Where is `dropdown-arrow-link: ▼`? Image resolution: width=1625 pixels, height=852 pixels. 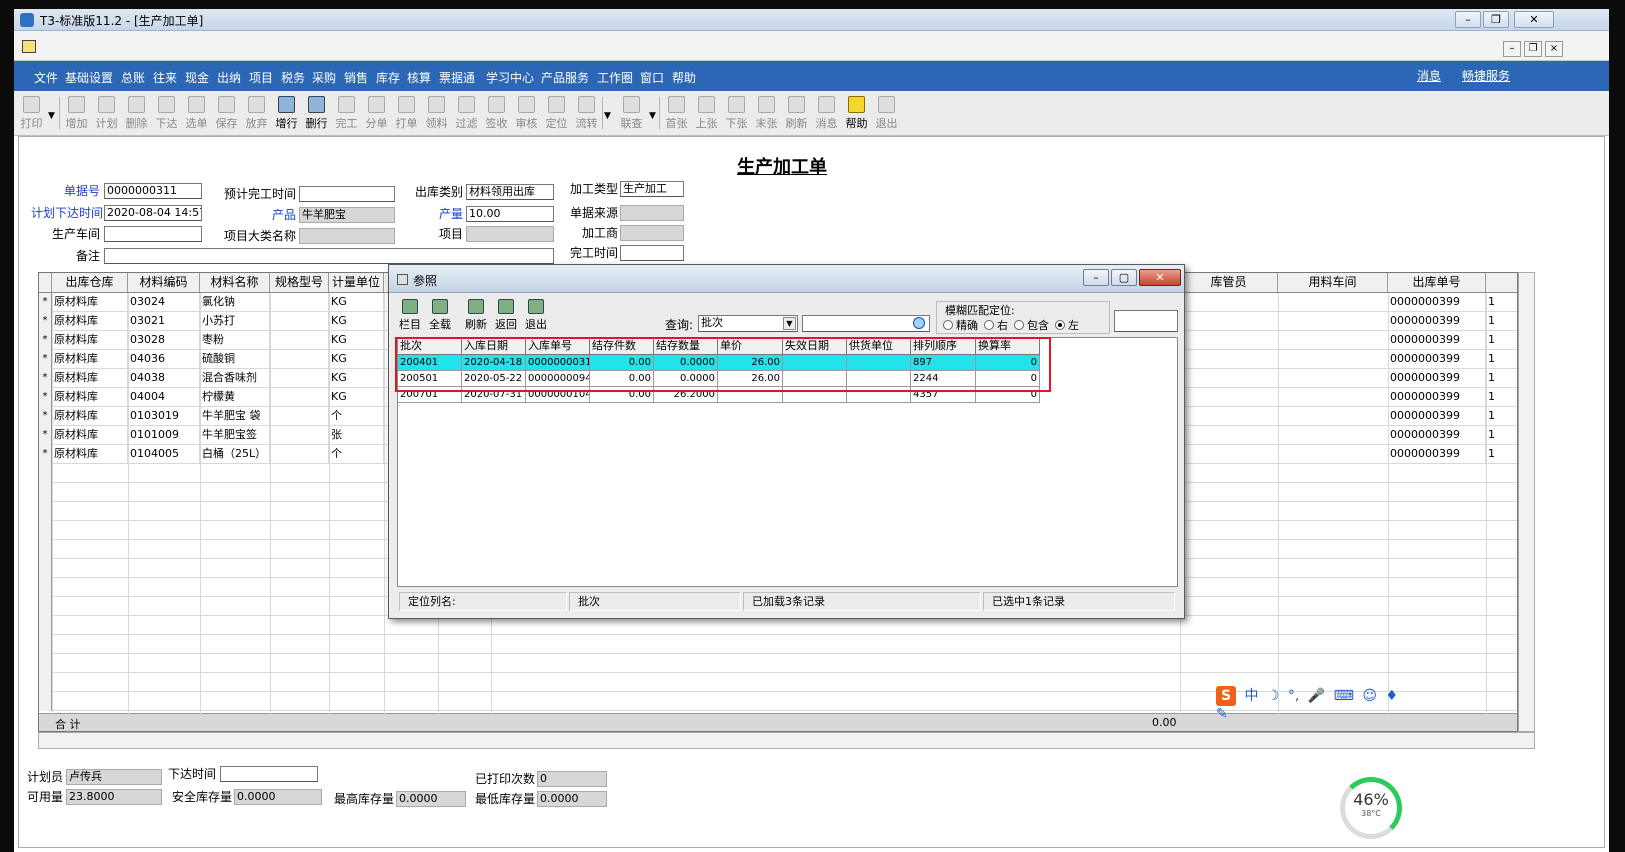 dropdown-arrow-link: ▼ is located at coordinates (652, 116).